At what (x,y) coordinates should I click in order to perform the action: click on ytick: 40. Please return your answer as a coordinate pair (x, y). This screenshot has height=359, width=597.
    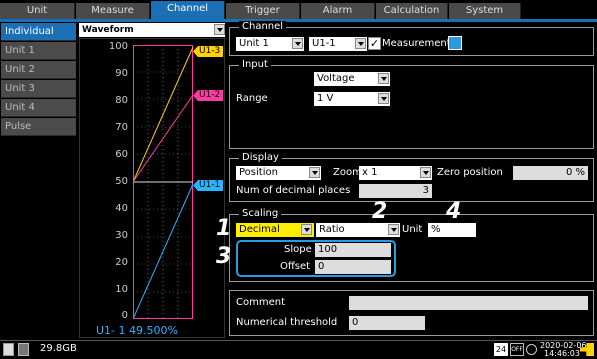
    Looking at the image, I should click on (121, 208).